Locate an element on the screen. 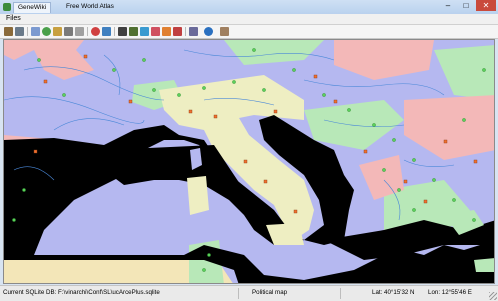 The width and height of the screenshot is (498, 301). pencil-alt-icon is located at coordinates (19, 31).